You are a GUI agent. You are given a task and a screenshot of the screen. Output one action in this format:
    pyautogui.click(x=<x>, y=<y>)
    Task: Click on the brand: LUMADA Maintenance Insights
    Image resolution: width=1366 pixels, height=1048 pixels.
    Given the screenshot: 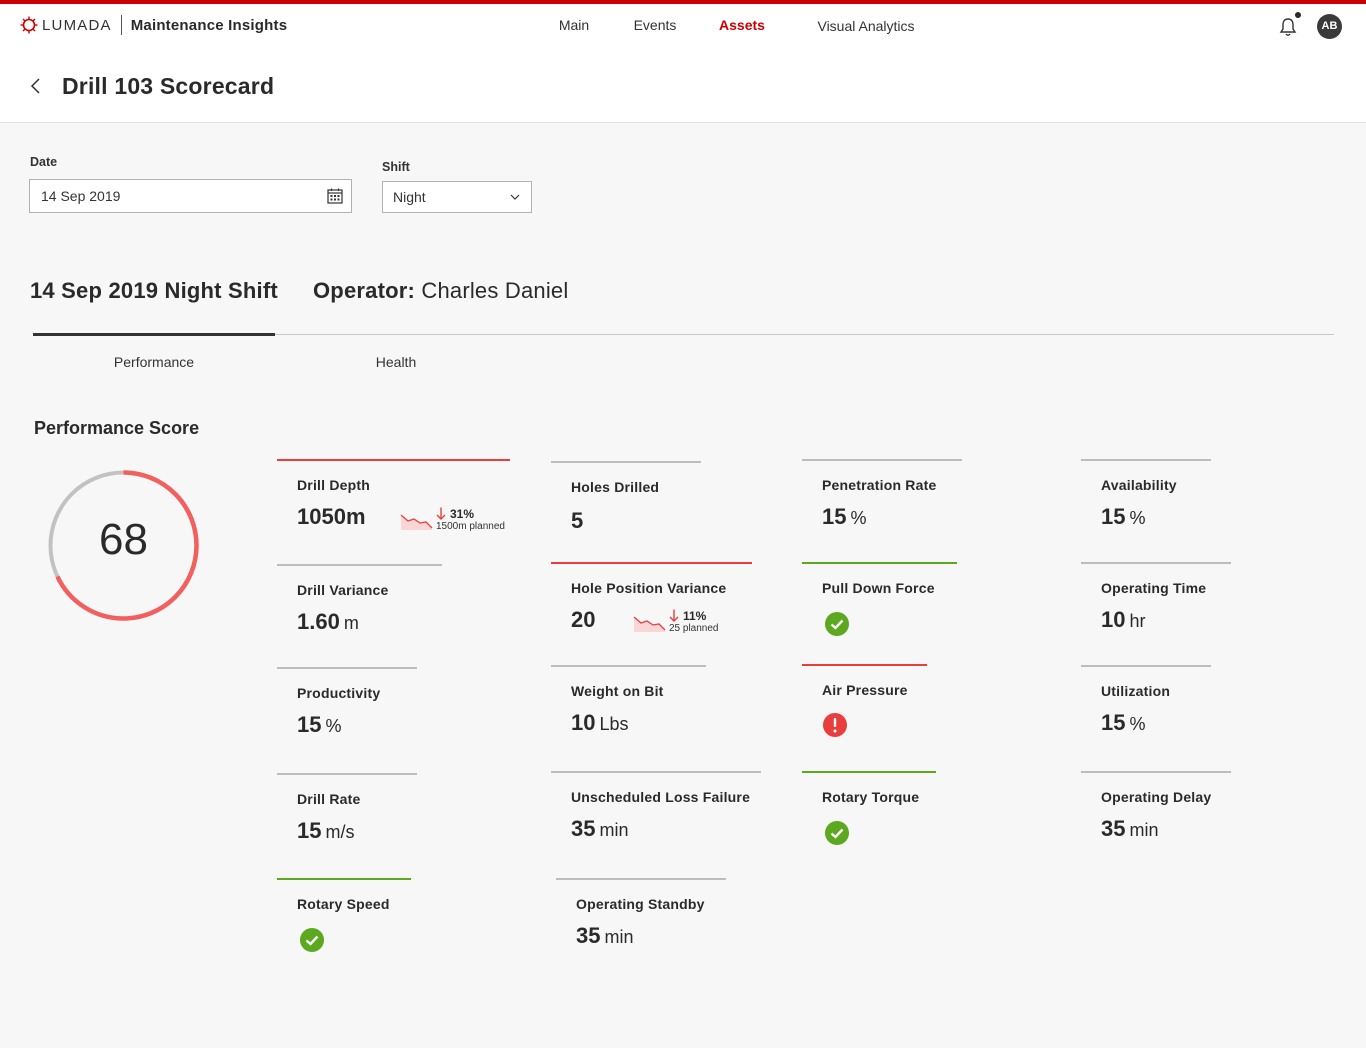 What is the action you would take?
    pyautogui.click(x=153, y=25)
    